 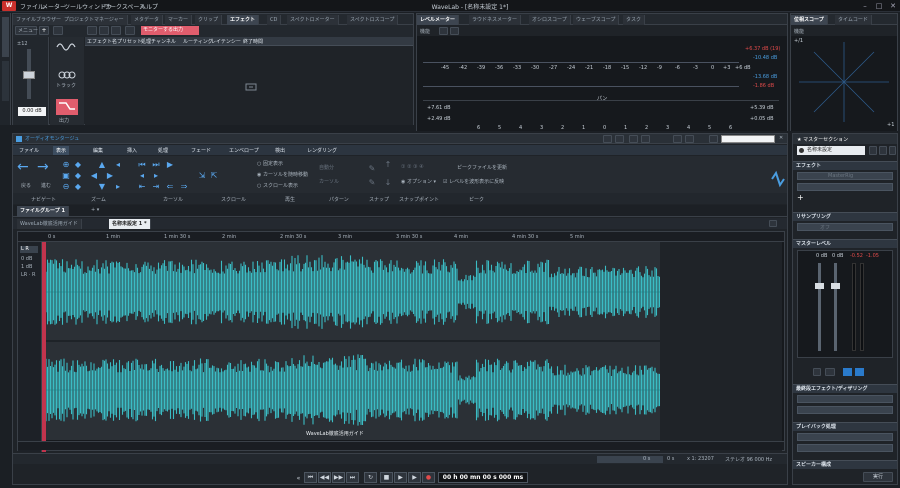 What do you see at coordinates (892, 150) in the screenshot?
I see `pin-icon` at bounding box center [892, 150].